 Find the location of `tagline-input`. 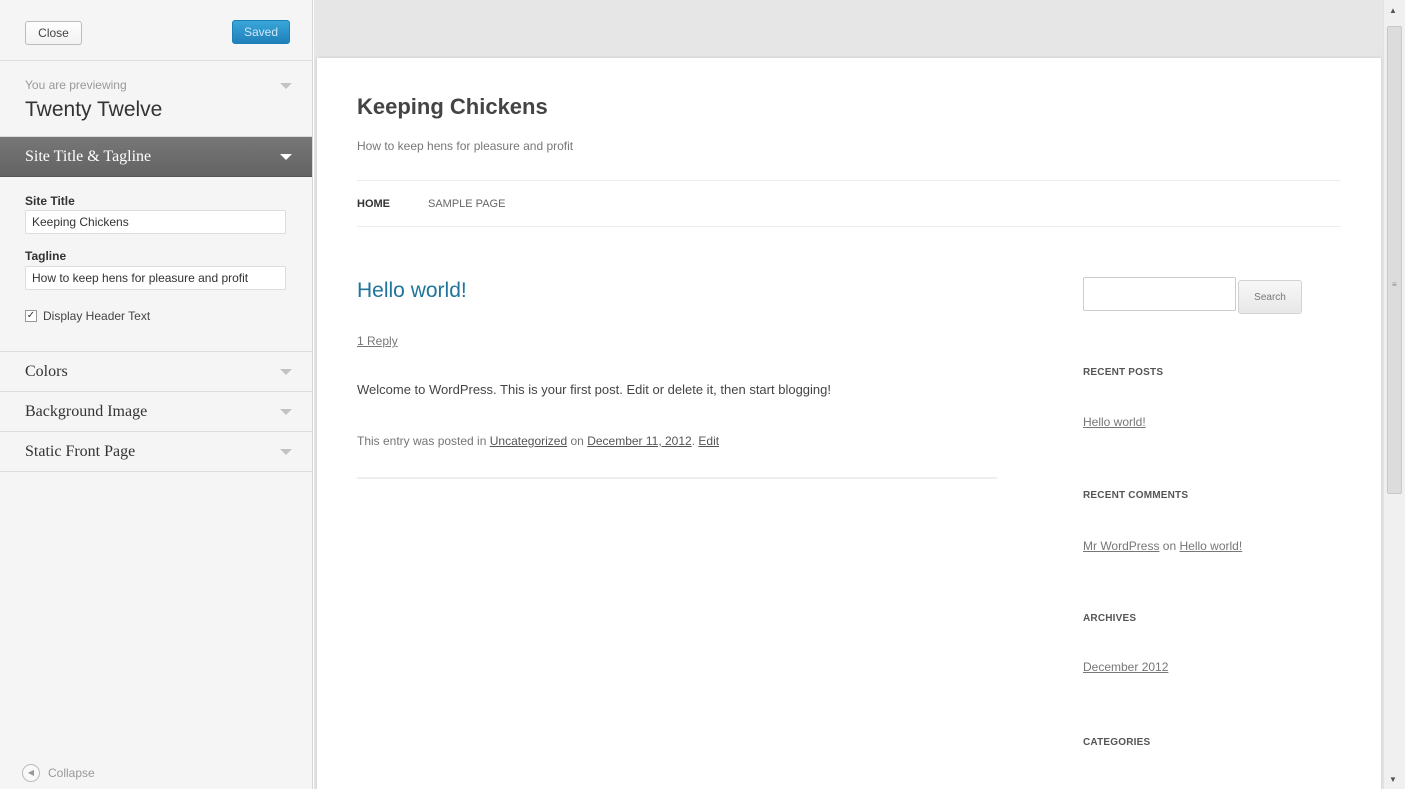

tagline-input is located at coordinates (155, 278).